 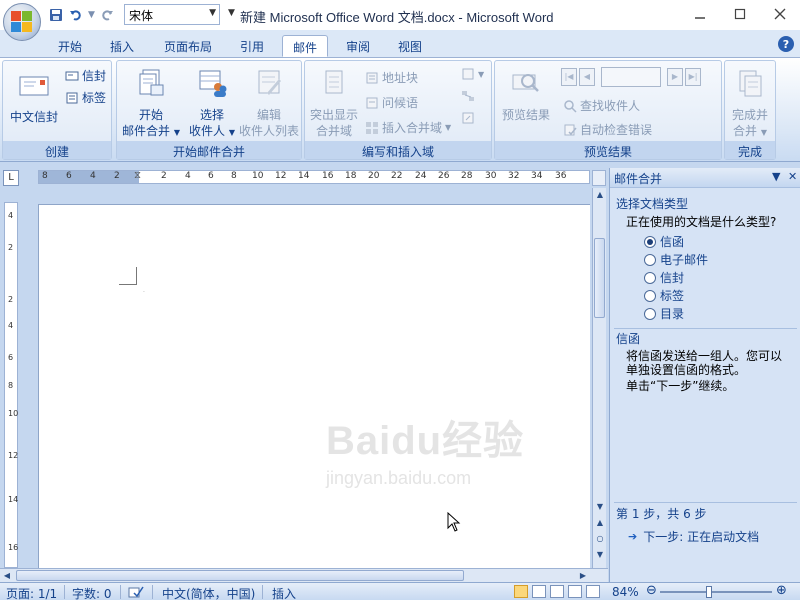 I want to click on edit-recipient-list-button: 编辑 收件人列表, so click(x=269, y=103).